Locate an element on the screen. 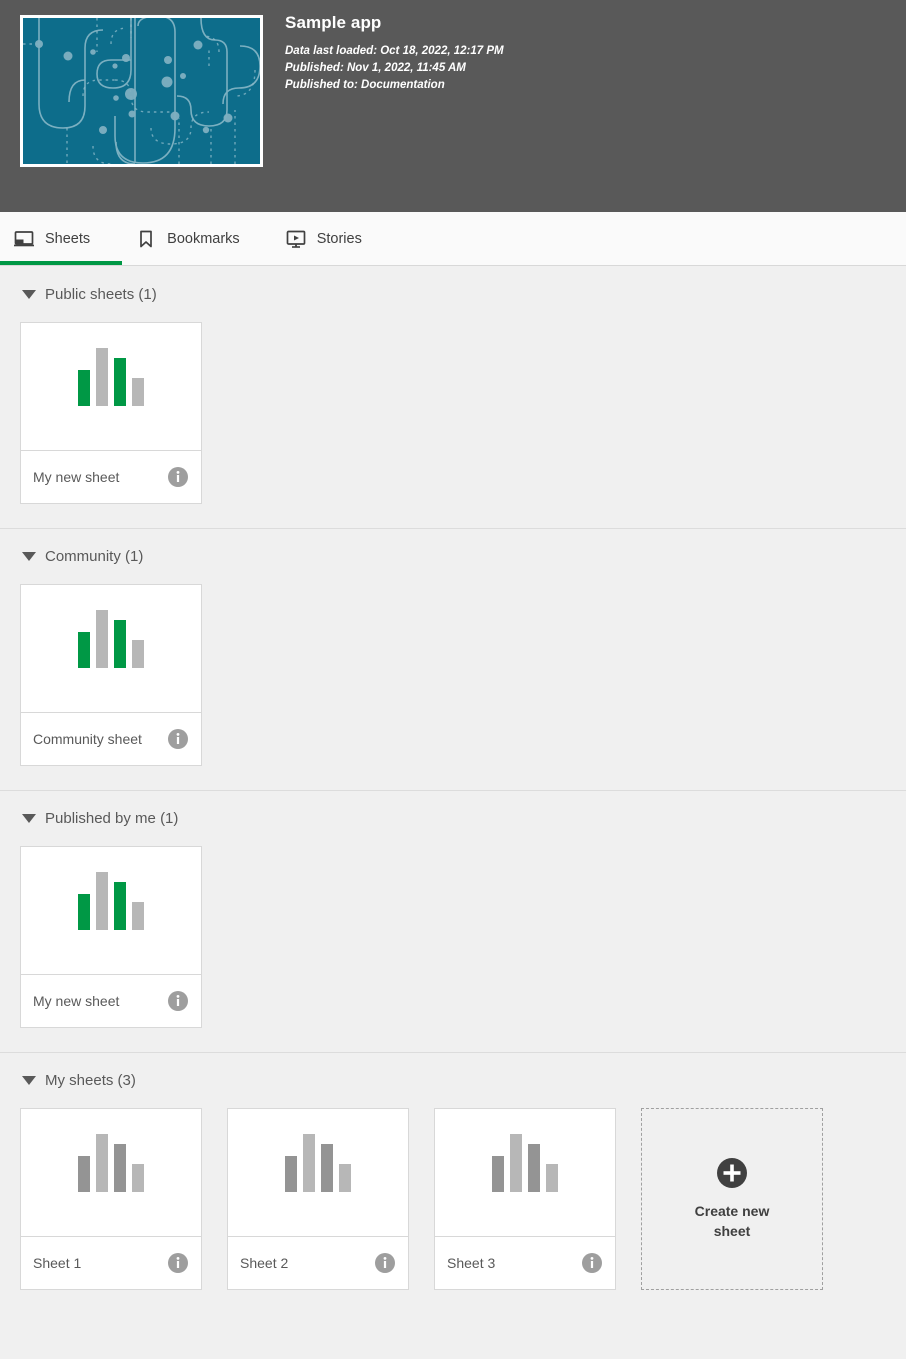  sheet-card-list: Sheet 1 Sheet 2 Sheet 3 Create new sheet is located at coordinates (453, 1199).